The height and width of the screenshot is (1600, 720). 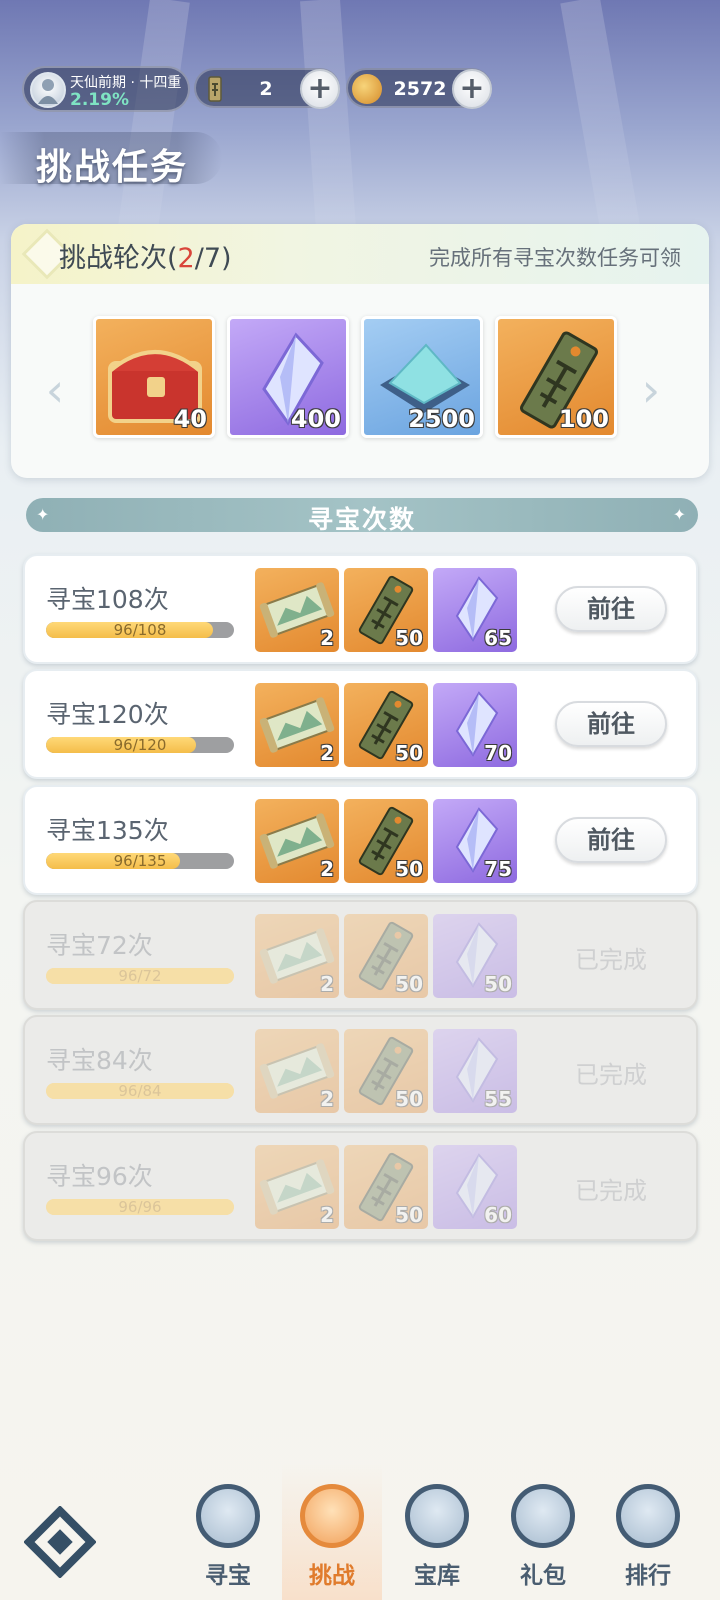 What do you see at coordinates (543, 1576) in the screenshot?
I see `nav-label: 礼包` at bounding box center [543, 1576].